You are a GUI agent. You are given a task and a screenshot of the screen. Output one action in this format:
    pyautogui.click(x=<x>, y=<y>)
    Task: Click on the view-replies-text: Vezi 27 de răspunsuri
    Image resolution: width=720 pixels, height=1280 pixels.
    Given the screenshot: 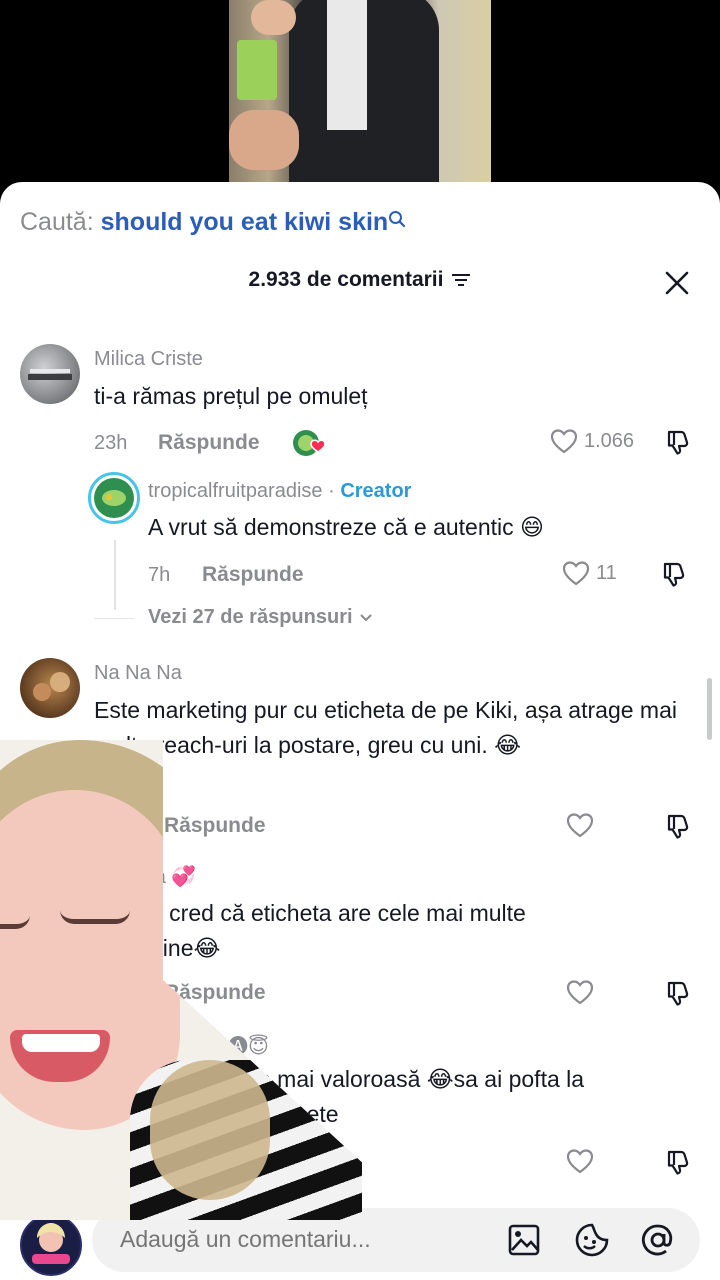 What is the action you would take?
    pyautogui.click(x=250, y=617)
    